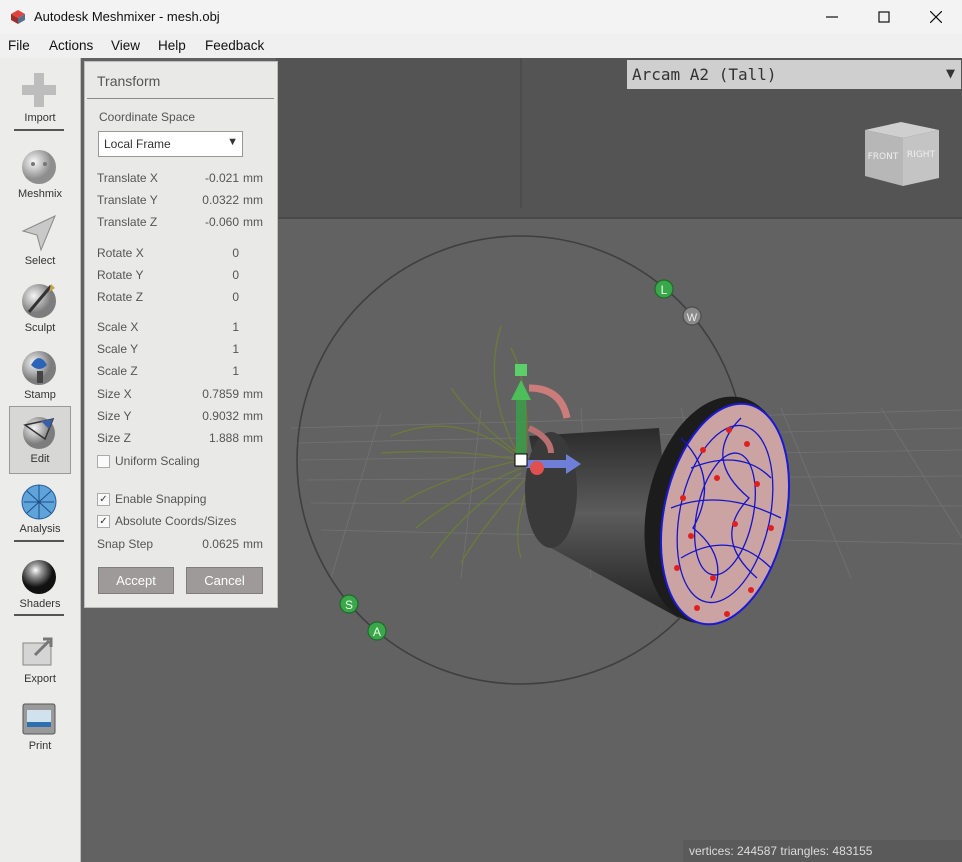  What do you see at coordinates (377, 631) in the screenshot?
I see `gizmo-handle-A: A` at bounding box center [377, 631].